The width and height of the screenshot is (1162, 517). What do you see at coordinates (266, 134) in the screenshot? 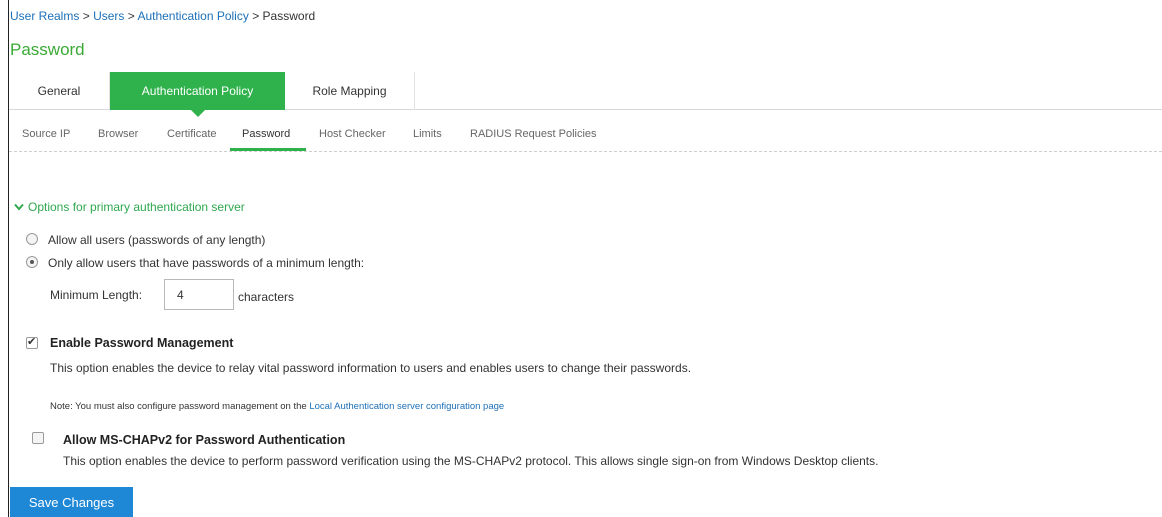
I see `subtab-password: Password` at bounding box center [266, 134].